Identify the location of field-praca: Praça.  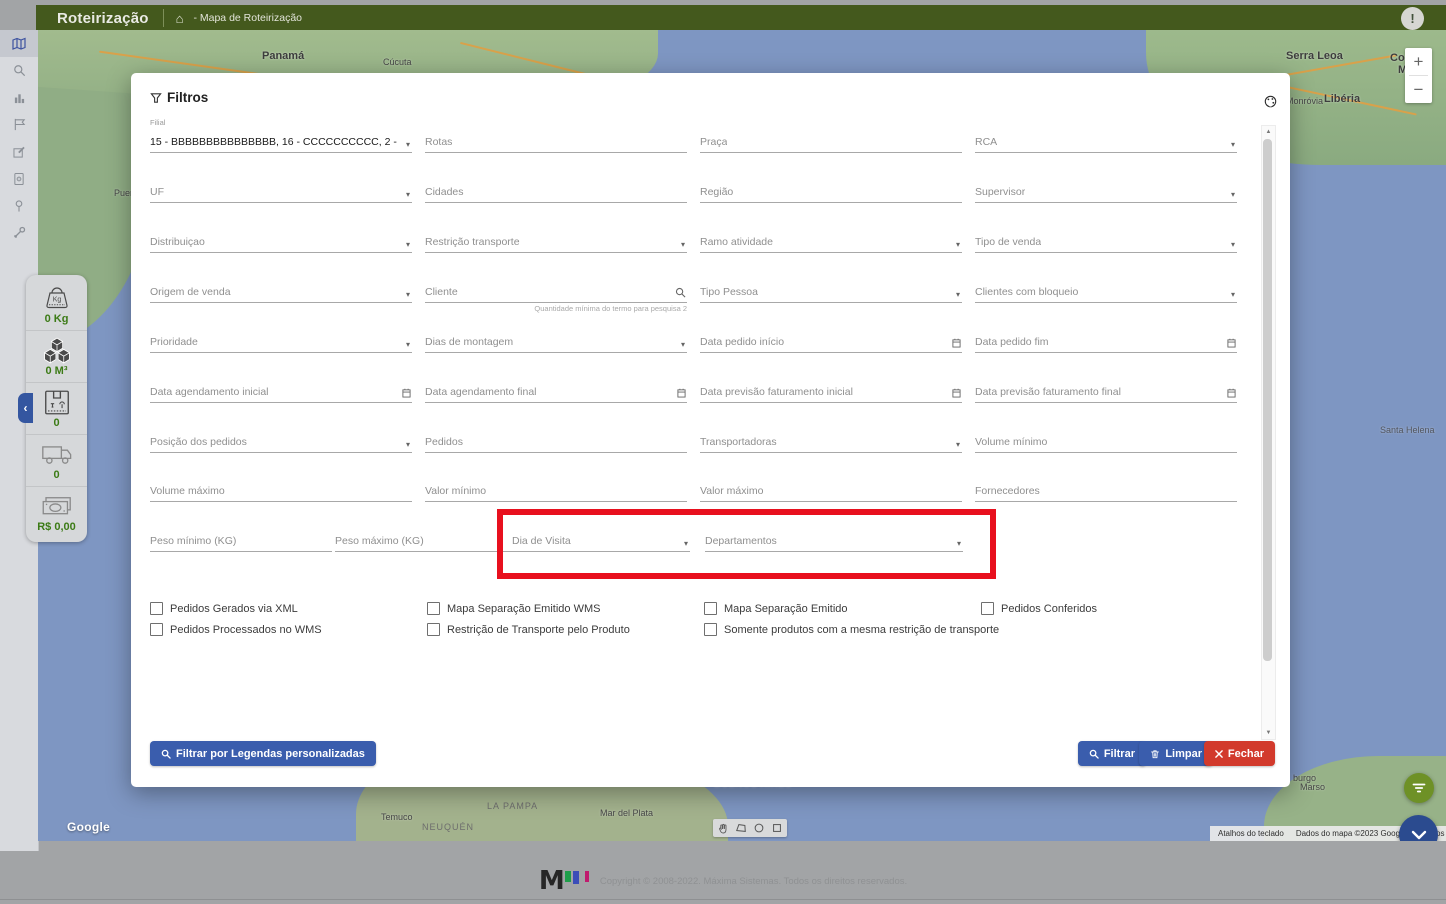
(831, 140).